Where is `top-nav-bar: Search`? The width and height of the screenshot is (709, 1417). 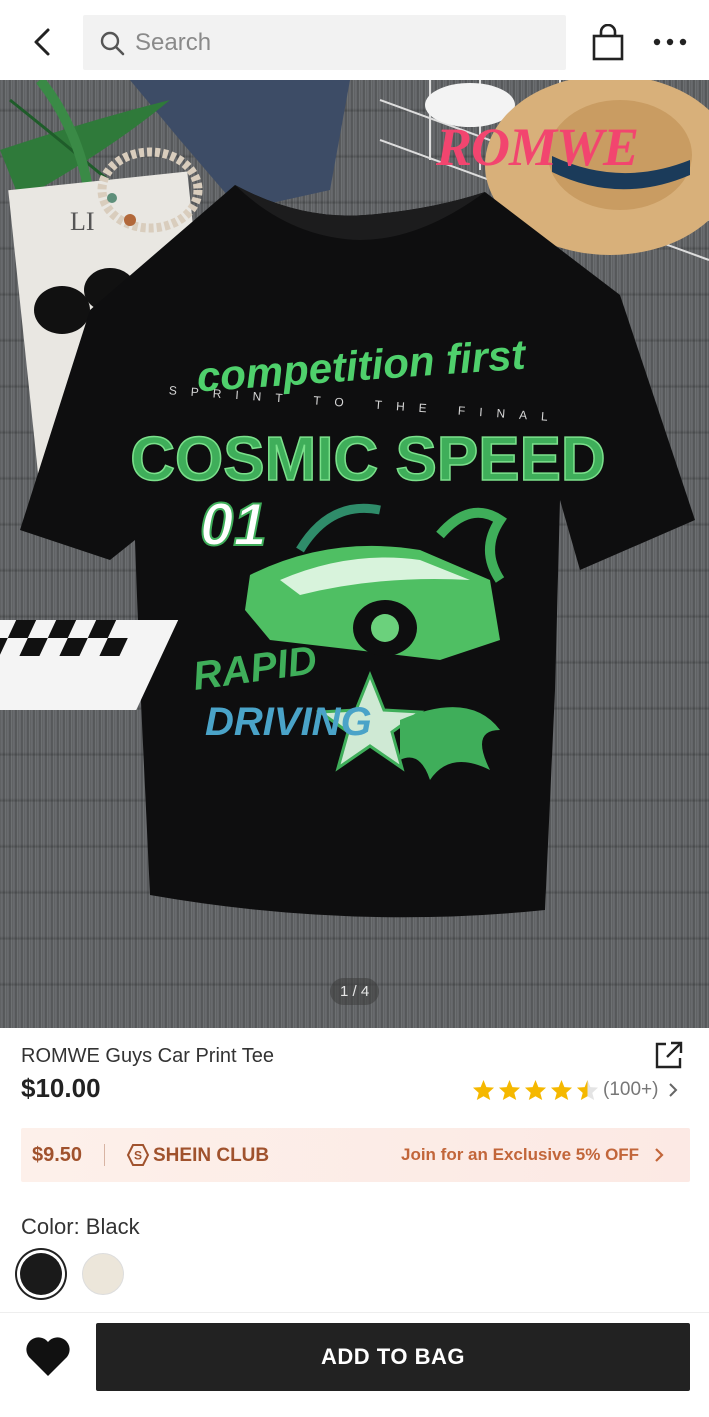 top-nav-bar: Search is located at coordinates (354, 42).